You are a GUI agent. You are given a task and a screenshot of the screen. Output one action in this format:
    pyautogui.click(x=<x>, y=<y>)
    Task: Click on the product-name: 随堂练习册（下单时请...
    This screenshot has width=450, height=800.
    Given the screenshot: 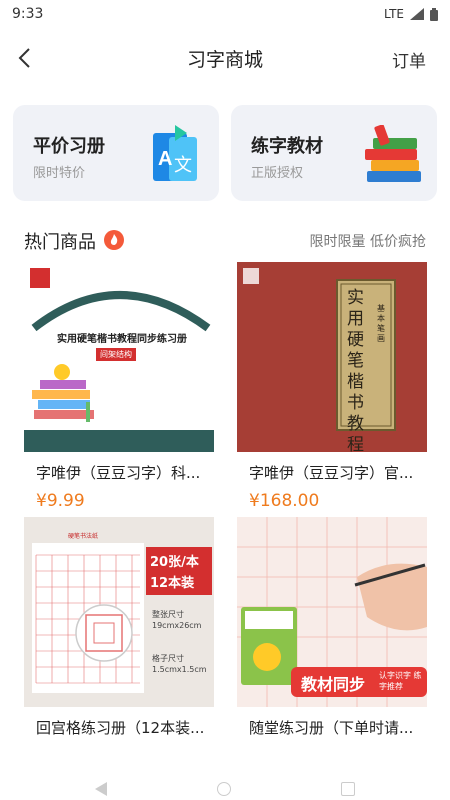 What is the action you would take?
    pyautogui.click(x=331, y=728)
    